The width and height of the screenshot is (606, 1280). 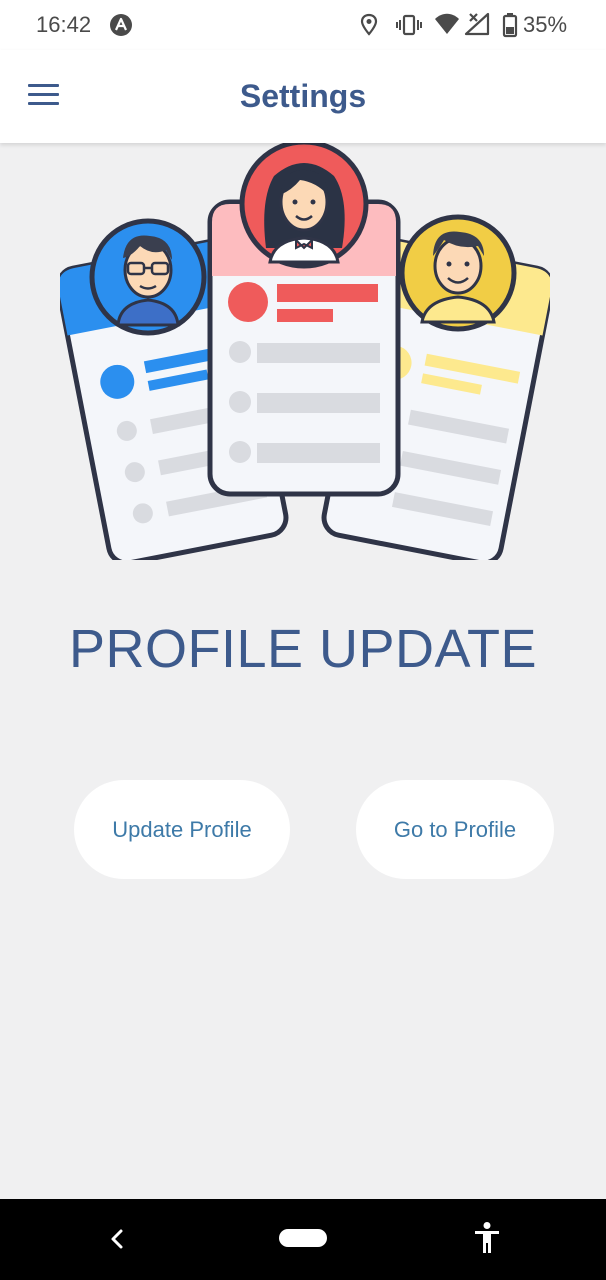 I want to click on go-to-profile-button: Go to Profile, so click(x=455, y=829).